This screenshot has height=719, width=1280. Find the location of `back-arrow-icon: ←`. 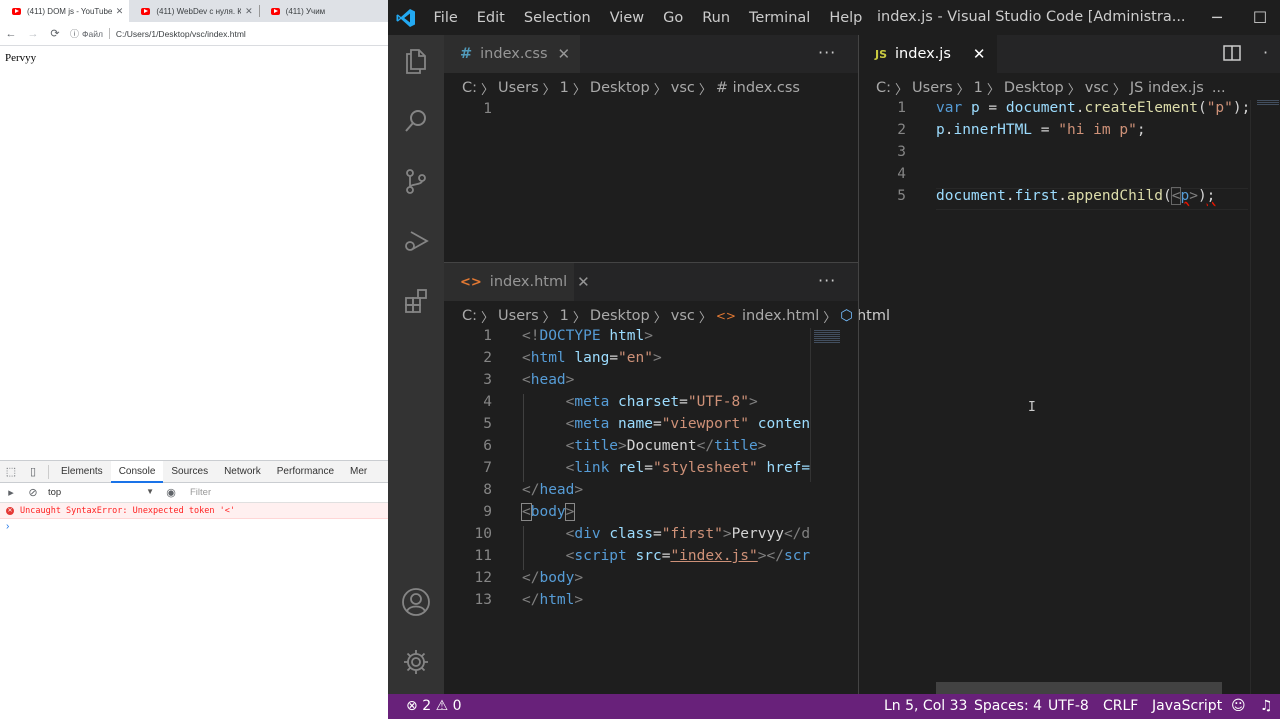

back-arrow-icon: ← is located at coordinates (11, 34).